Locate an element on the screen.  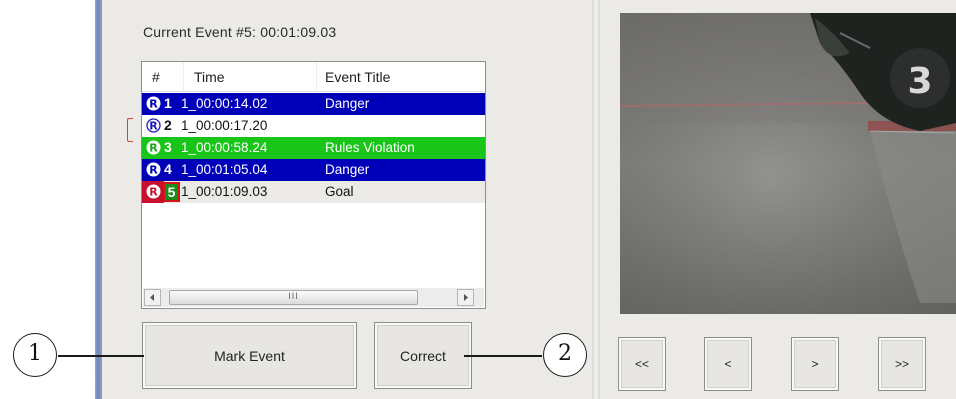
scroll-thumb: III is located at coordinates (293, 297).